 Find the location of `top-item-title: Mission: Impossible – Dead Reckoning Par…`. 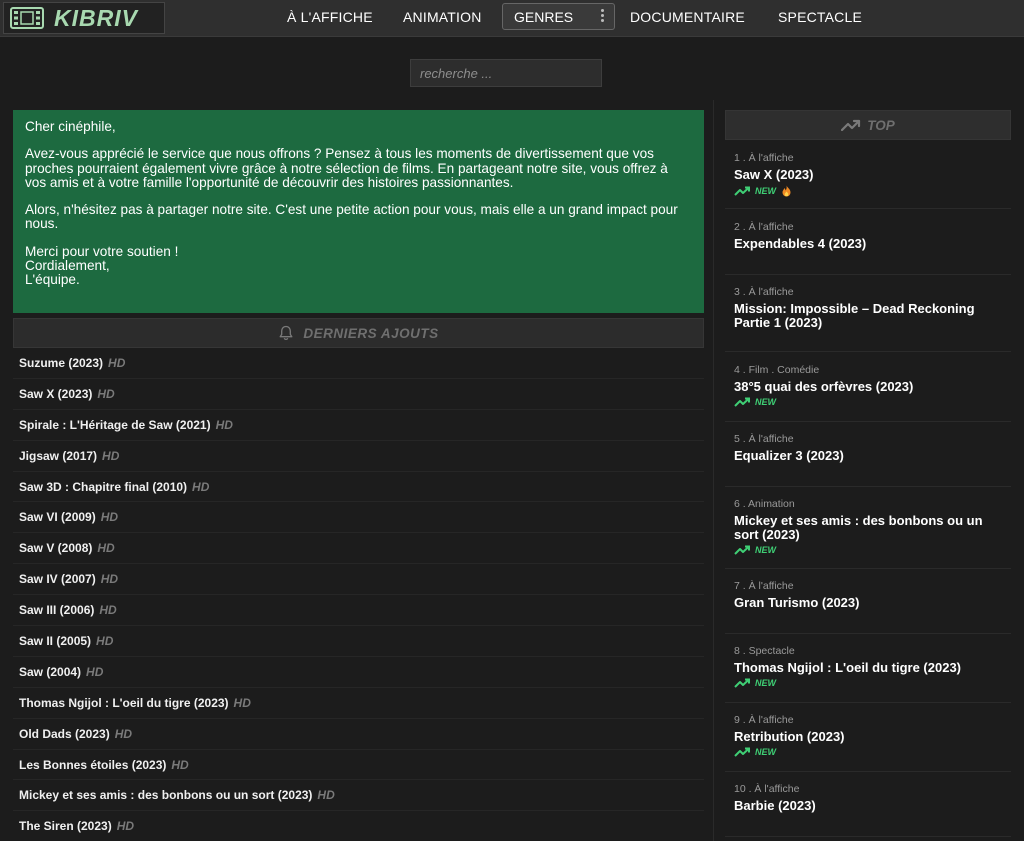

top-item-title: Mission: Impossible – Dead Reckoning Par… is located at coordinates (854, 315).